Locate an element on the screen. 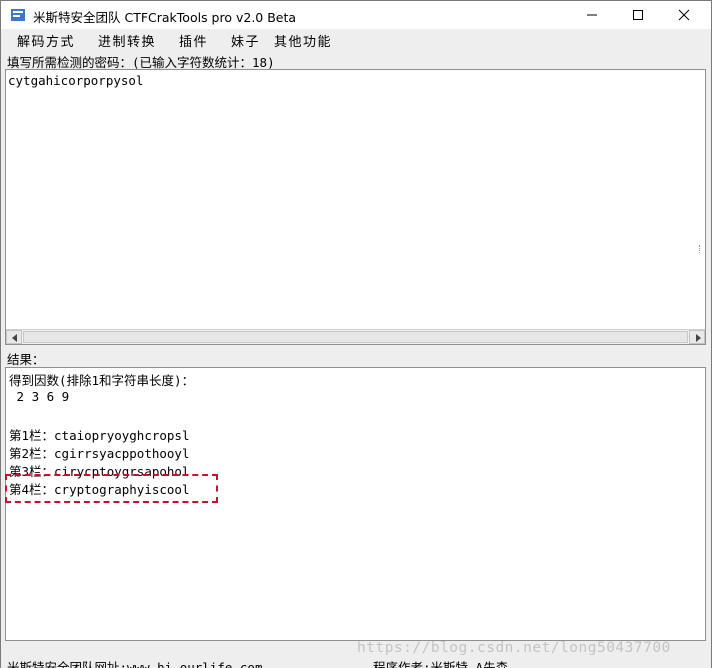 The height and width of the screenshot is (668, 712). result-label: 结果： is located at coordinates (26, 359).